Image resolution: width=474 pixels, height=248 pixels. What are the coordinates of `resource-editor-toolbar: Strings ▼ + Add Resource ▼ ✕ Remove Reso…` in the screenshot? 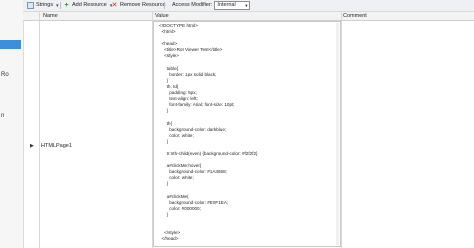 It's located at (248, 6).